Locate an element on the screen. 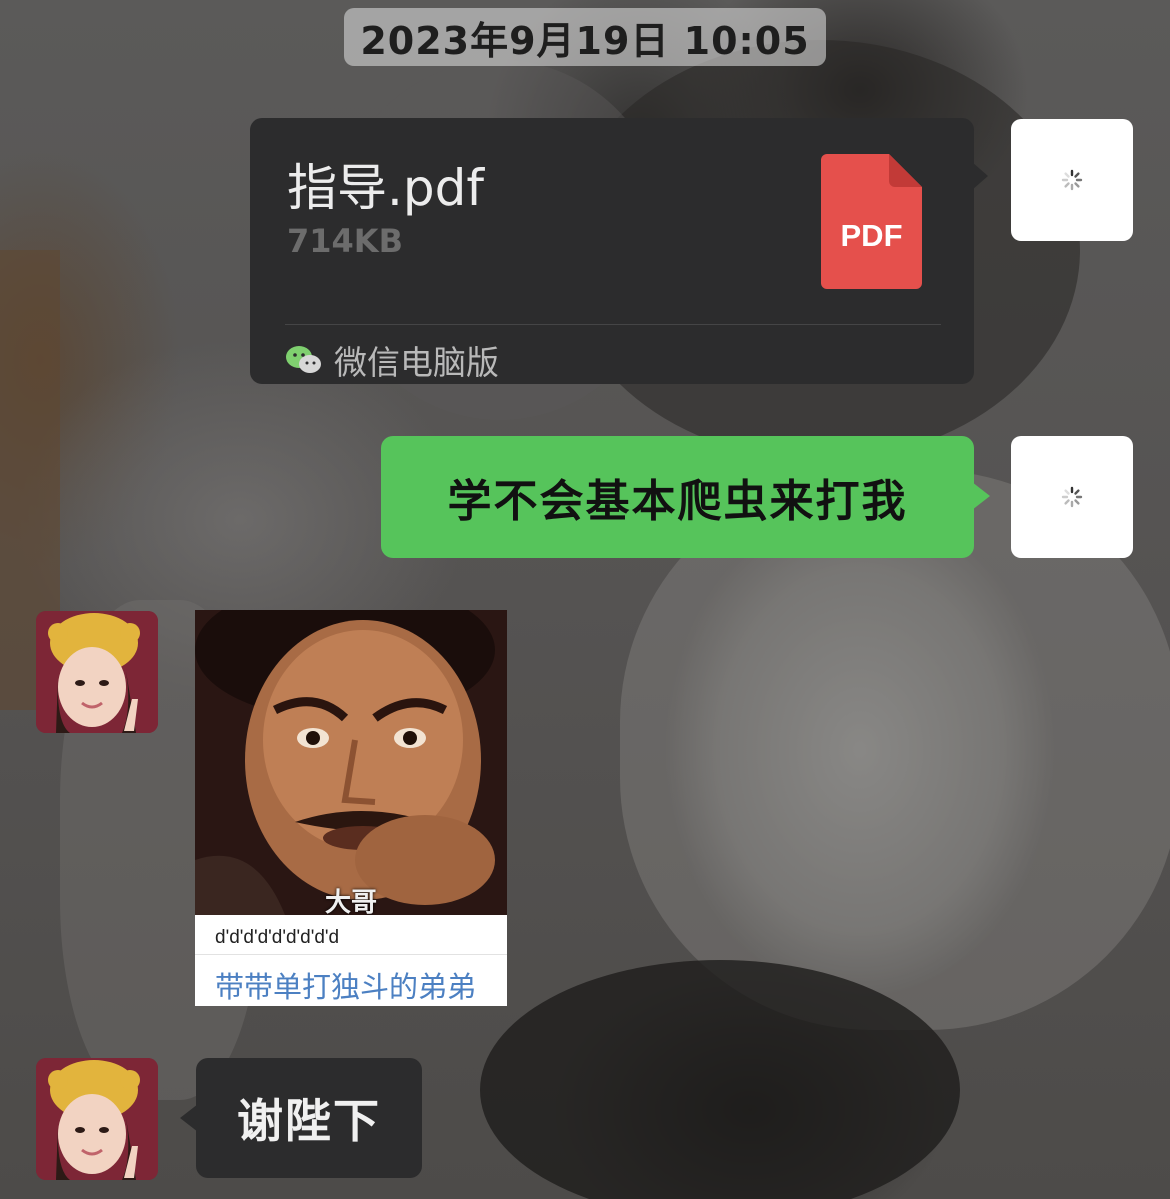  sticker-divider is located at coordinates (351, 954).